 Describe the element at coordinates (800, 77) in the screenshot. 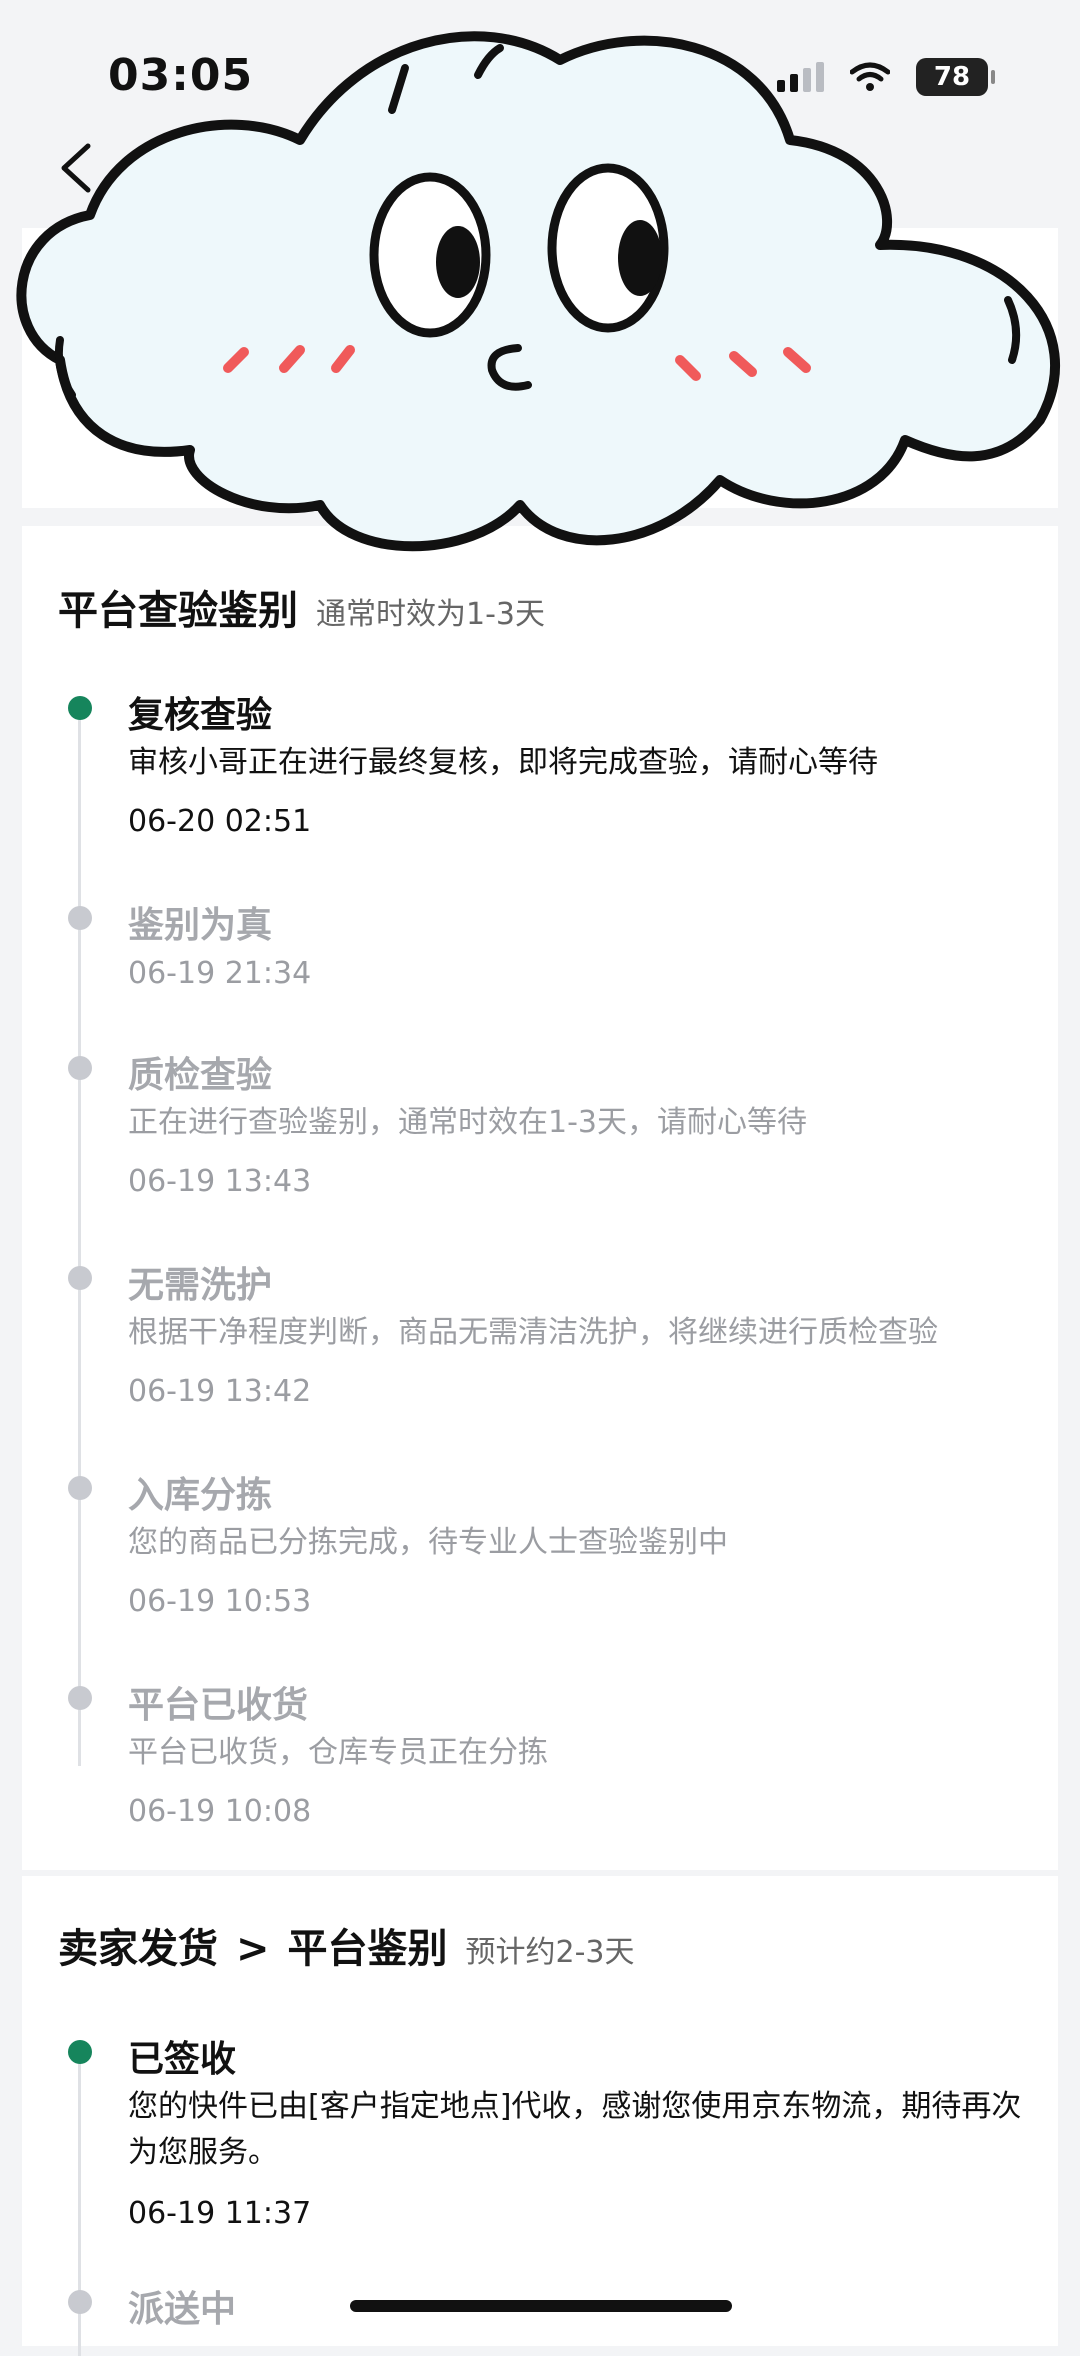

I see `cellular-signal-icon` at that location.